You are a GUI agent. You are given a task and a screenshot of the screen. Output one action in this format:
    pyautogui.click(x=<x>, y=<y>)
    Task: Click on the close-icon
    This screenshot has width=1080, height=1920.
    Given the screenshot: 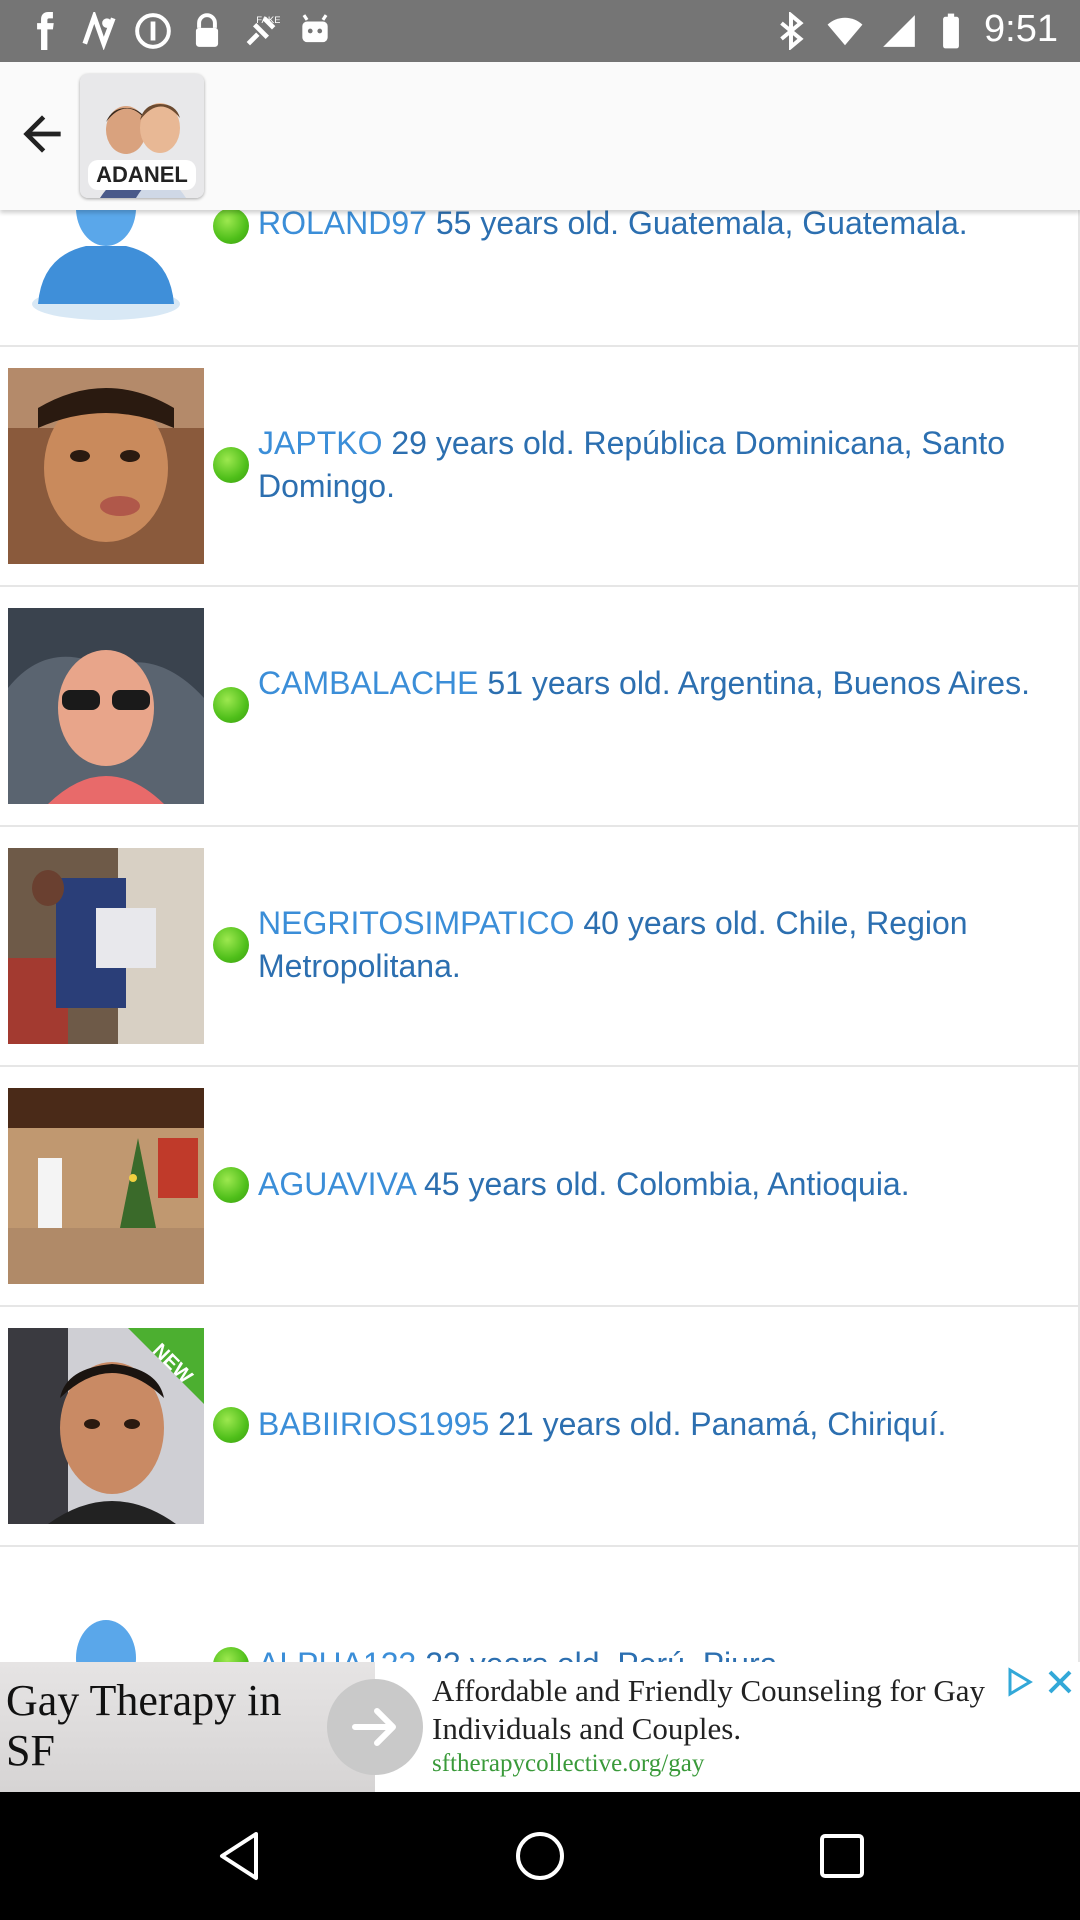 What is the action you would take?
    pyautogui.click(x=1060, y=1682)
    